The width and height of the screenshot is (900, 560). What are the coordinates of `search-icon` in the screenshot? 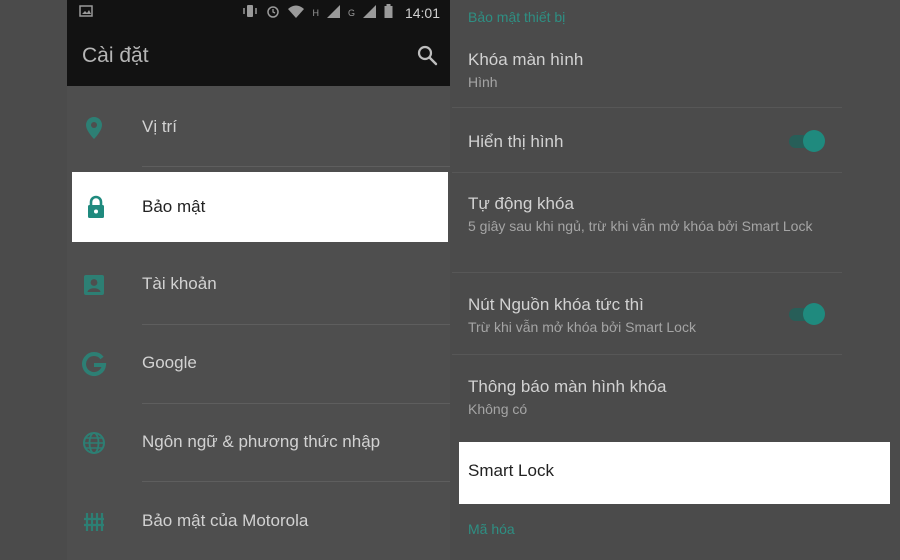 It's located at (428, 56).